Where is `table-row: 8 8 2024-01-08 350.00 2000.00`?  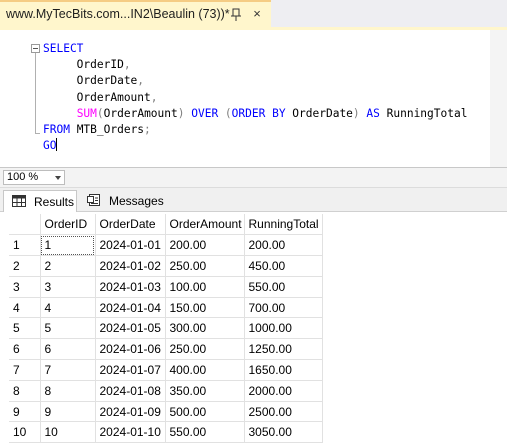 table-row: 8 8 2024-01-08 350.00 2000.00 is located at coordinates (166, 391).